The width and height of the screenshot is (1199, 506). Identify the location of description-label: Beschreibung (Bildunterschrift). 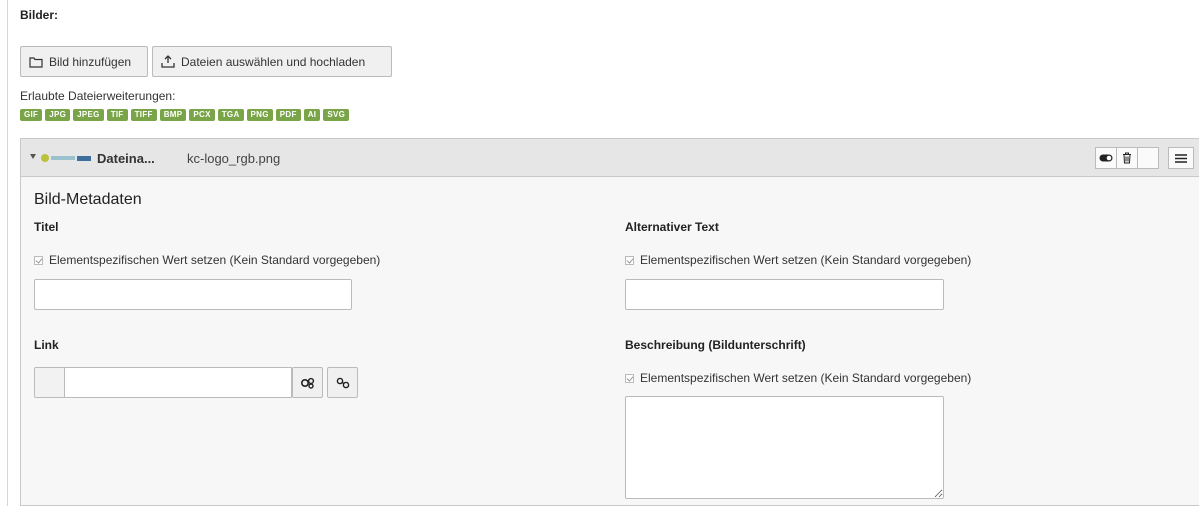
(715, 345).